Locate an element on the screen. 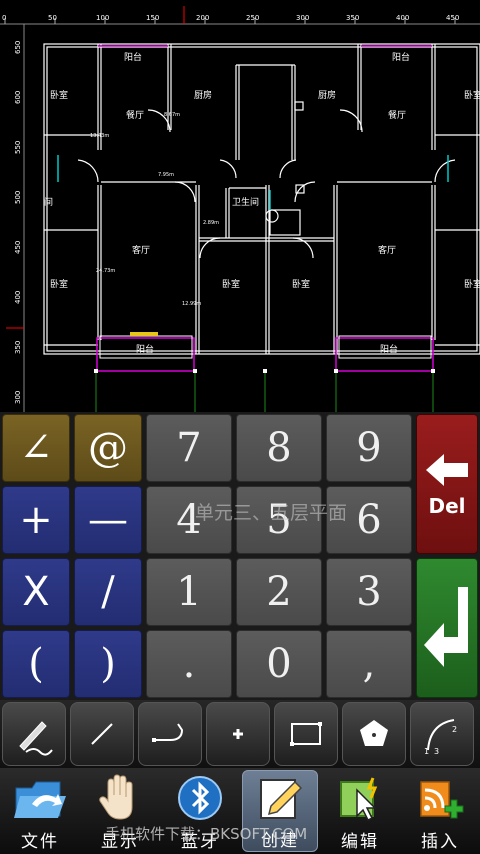 The height and width of the screenshot is (854, 480). room-label: 卫生间 is located at coordinates (245, 202).